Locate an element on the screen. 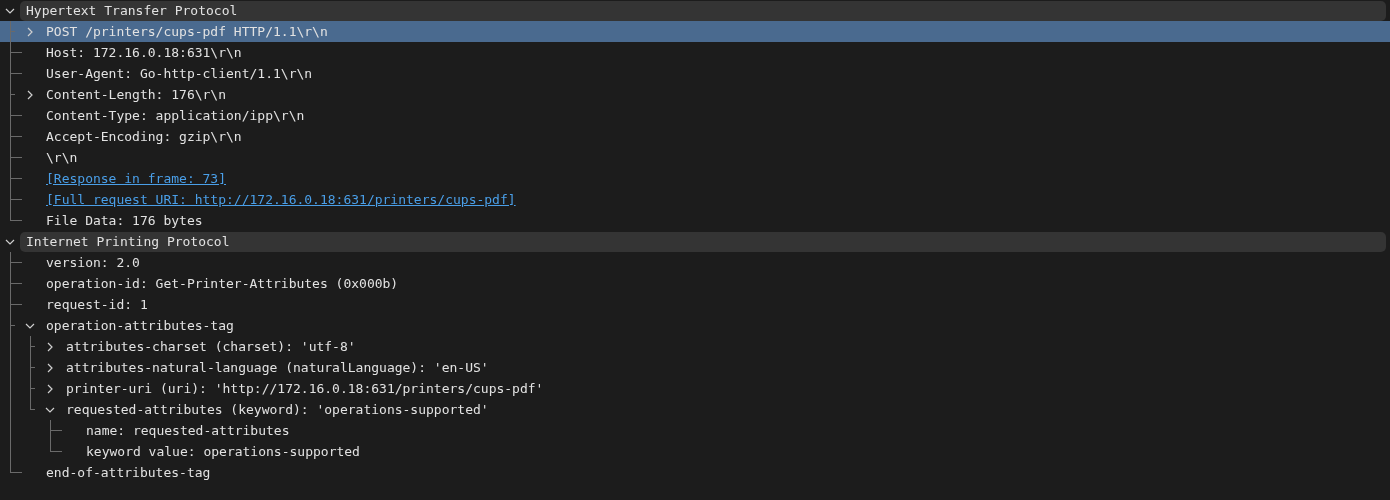  tree-item-label: operation-id: Get-Printer-Attributes (0x000b) is located at coordinates (222, 283).